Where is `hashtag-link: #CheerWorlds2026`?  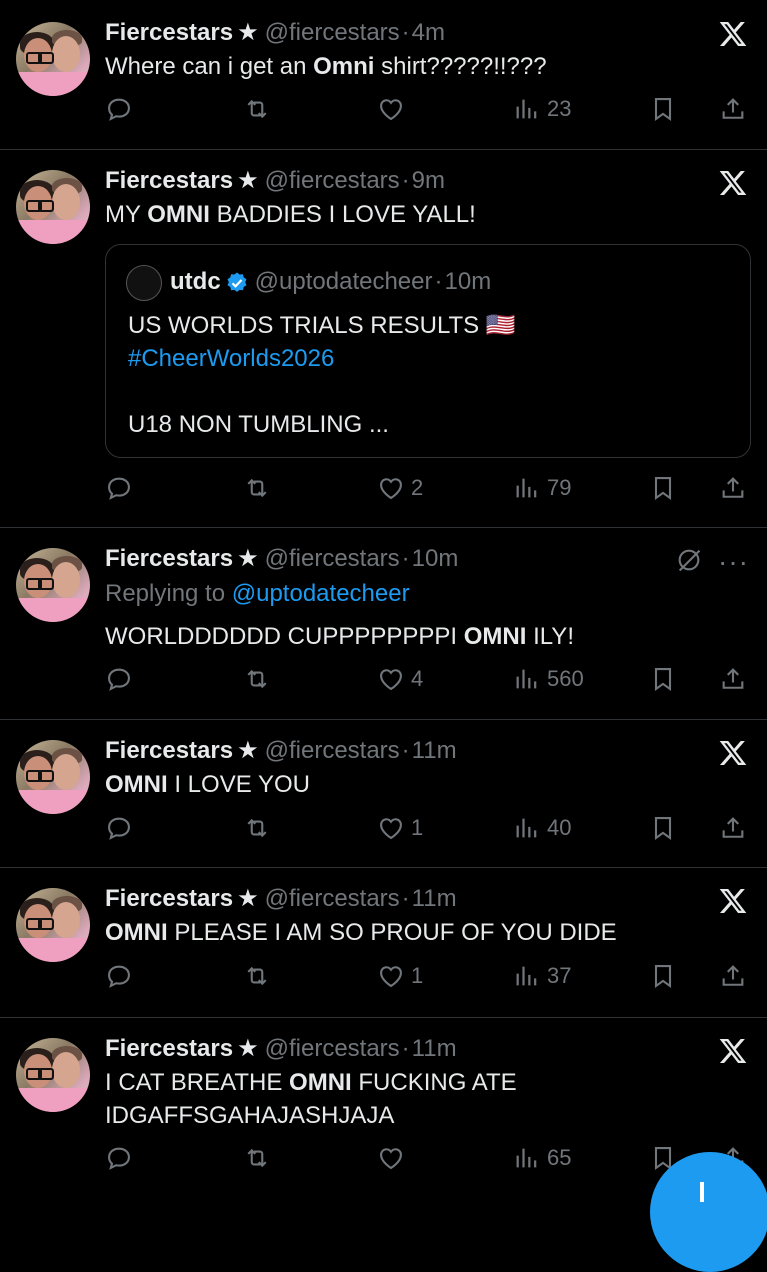
hashtag-link: #CheerWorlds2026 is located at coordinates (322, 358).